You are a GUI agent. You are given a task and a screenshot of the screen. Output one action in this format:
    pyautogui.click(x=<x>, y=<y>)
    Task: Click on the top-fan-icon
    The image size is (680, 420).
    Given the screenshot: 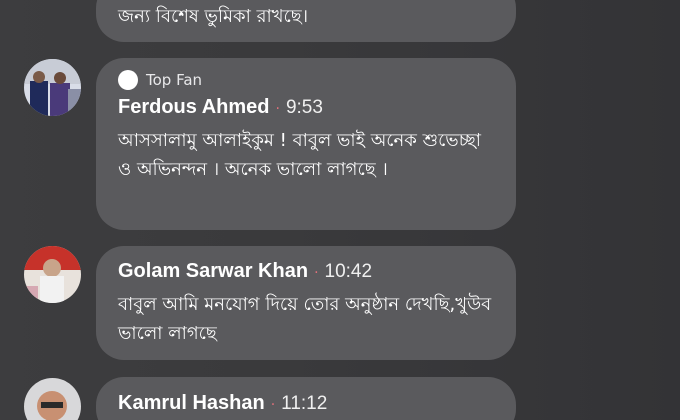 What is the action you would take?
    pyautogui.click(x=128, y=80)
    